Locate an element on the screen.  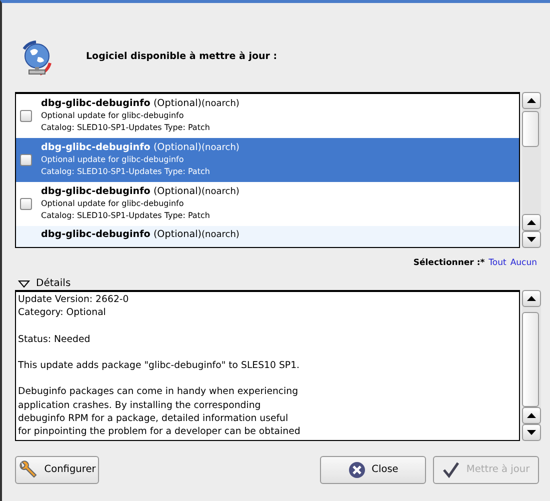
update-row: dbg-glibc-debuginfo (Optional)(noarch) is located at coordinates (267, 236).